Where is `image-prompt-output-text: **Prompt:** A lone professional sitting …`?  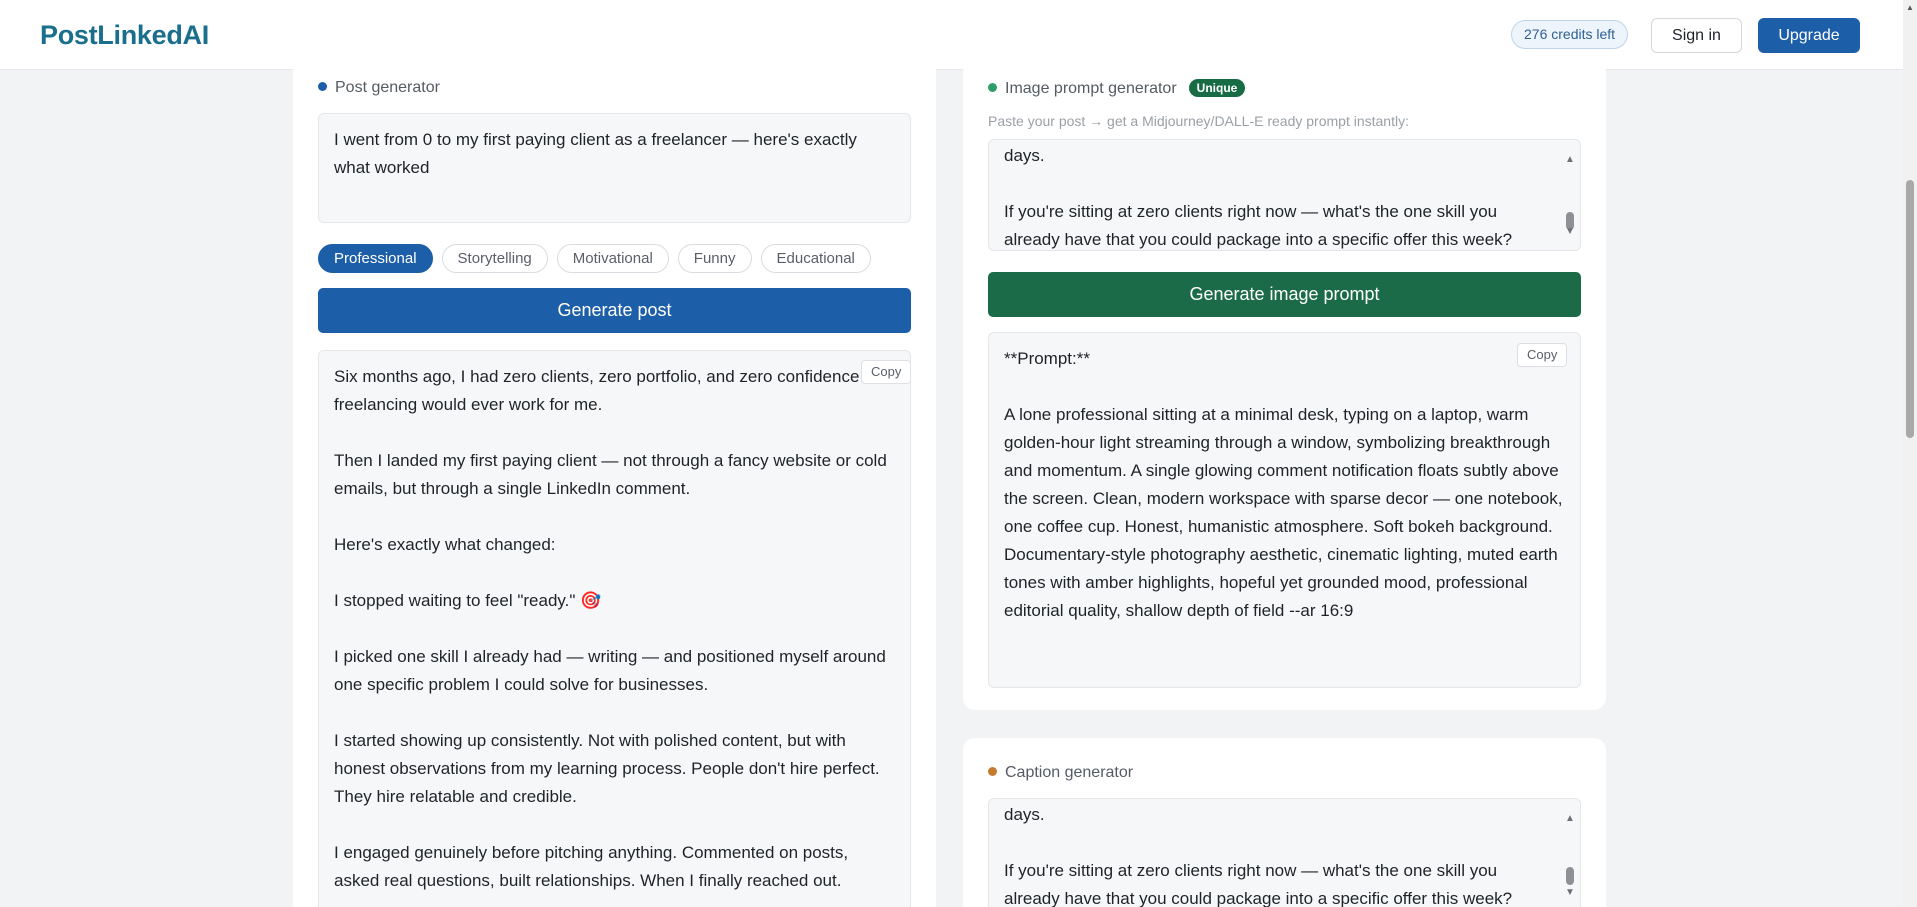 image-prompt-output-text: **Prompt:** A lone professional sitting … is located at coordinates (1283, 484).